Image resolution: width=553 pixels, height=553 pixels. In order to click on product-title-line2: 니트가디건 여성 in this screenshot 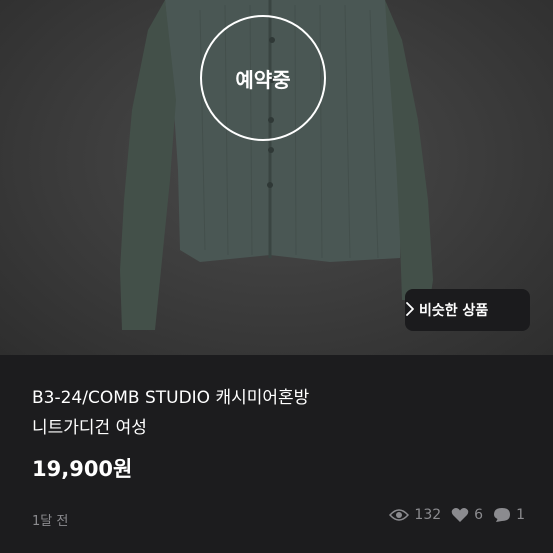, I will do `click(89, 428)`.